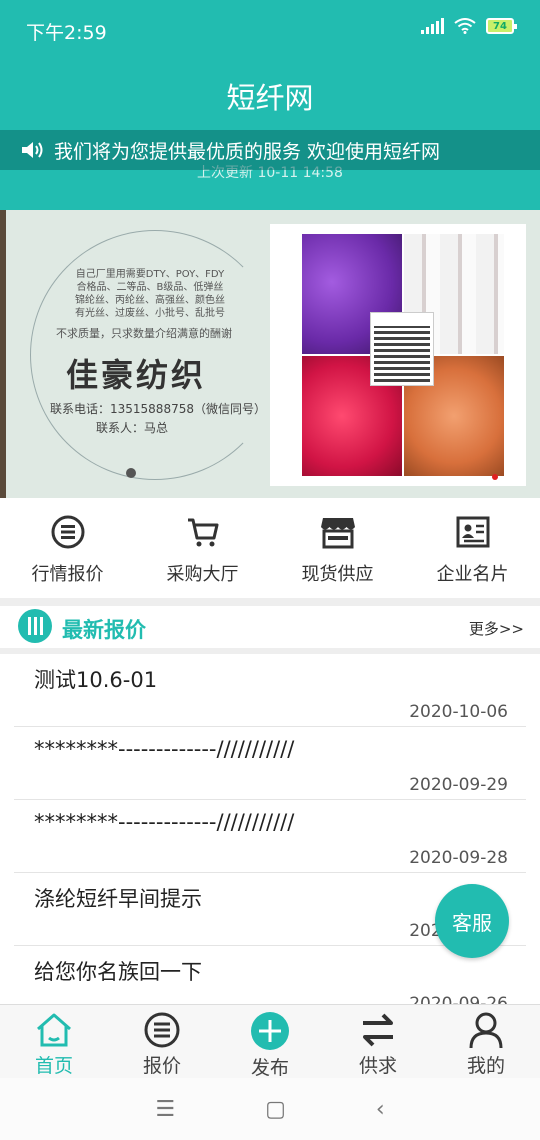 The width and height of the screenshot is (540, 1140). What do you see at coordinates (269, 1068) in the screenshot?
I see `tab-label: 发布` at bounding box center [269, 1068].